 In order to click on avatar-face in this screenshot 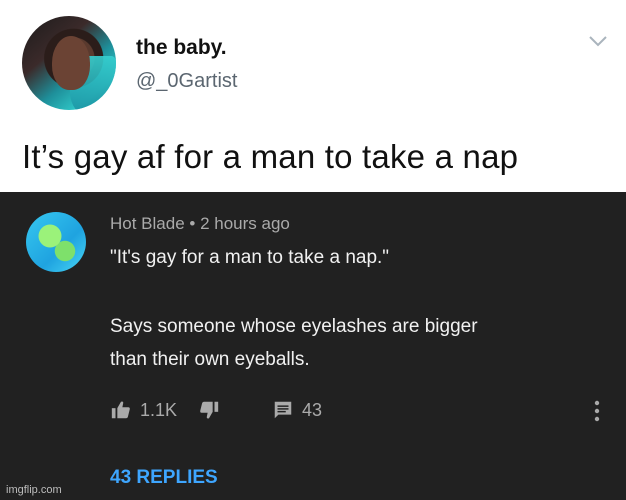, I will do `click(71, 63)`.